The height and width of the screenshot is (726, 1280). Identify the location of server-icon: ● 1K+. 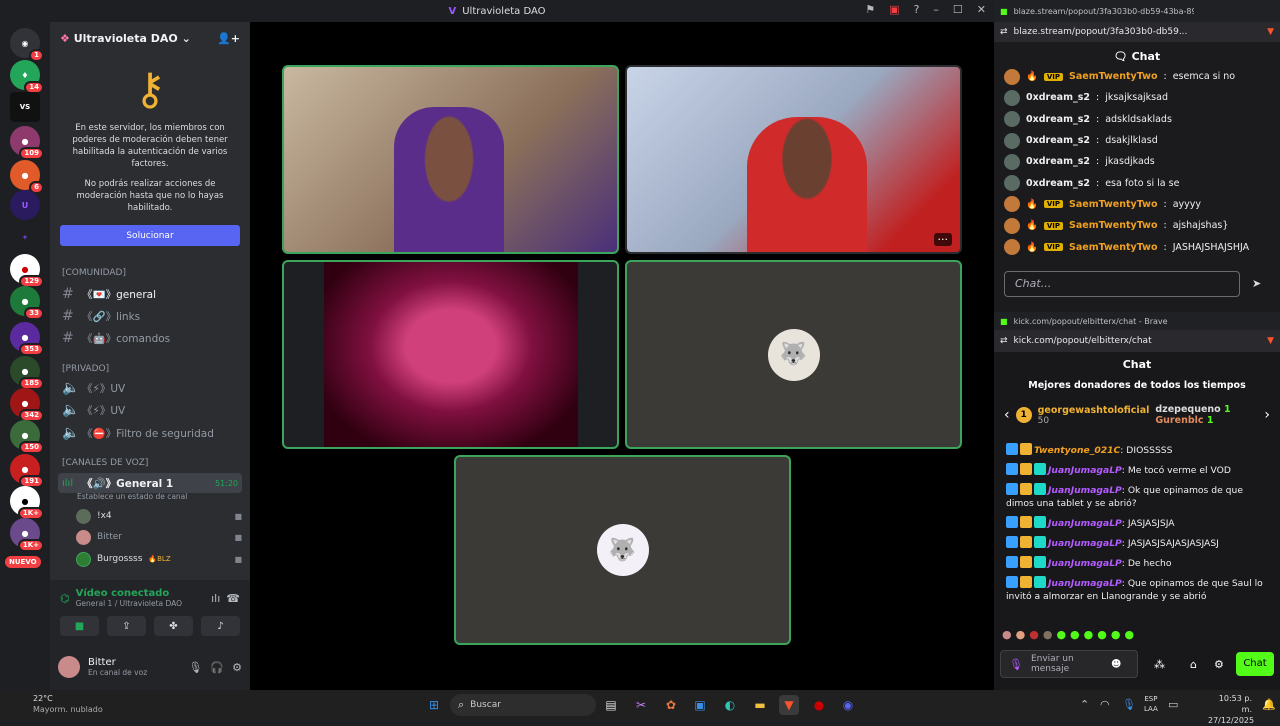
(27, 503).